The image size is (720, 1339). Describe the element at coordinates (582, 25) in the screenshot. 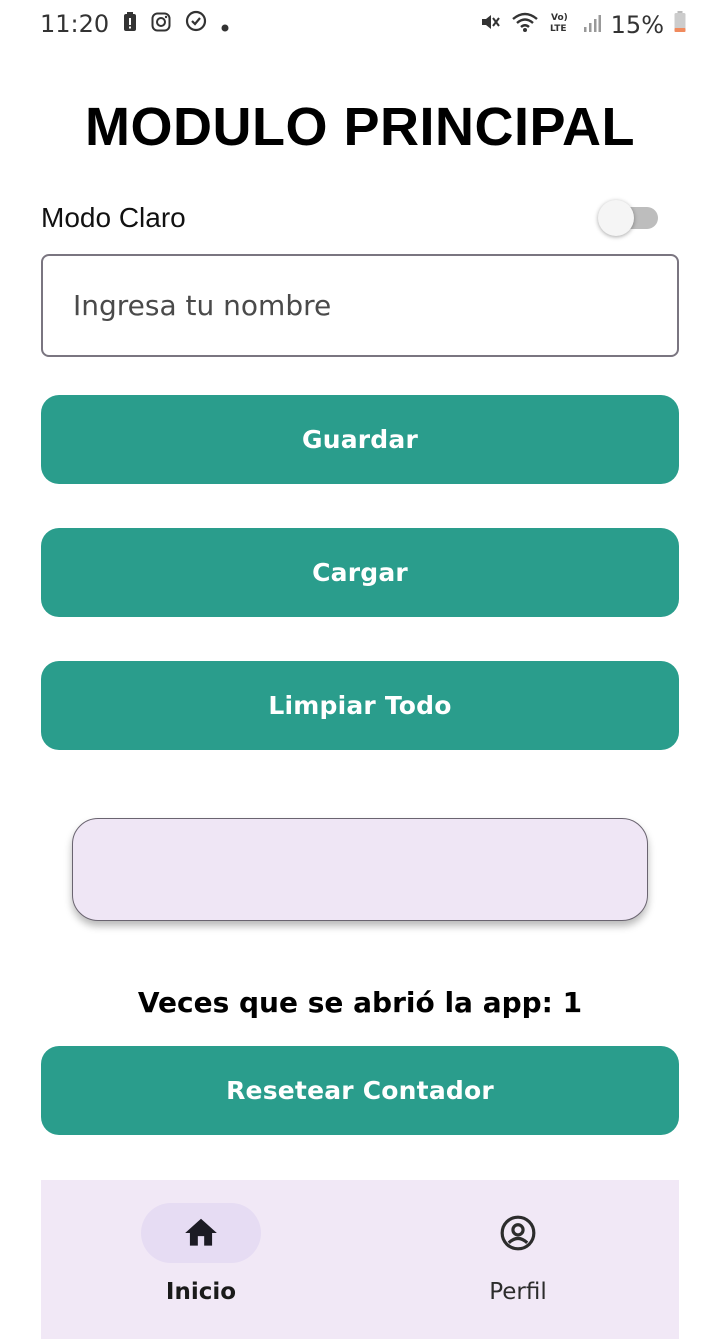

I see `status-right-group: Vo) LTE 15%` at that location.